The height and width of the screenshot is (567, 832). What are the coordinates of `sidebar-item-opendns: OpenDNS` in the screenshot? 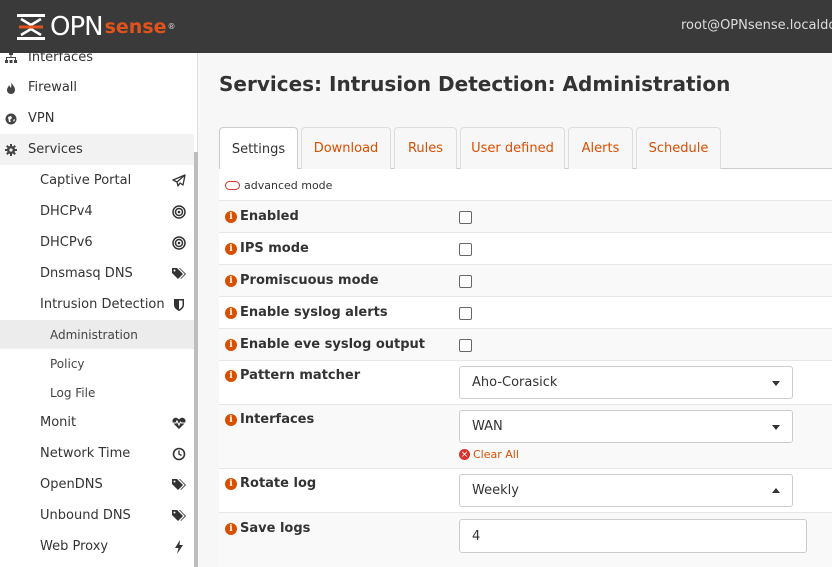 It's located at (97, 484).